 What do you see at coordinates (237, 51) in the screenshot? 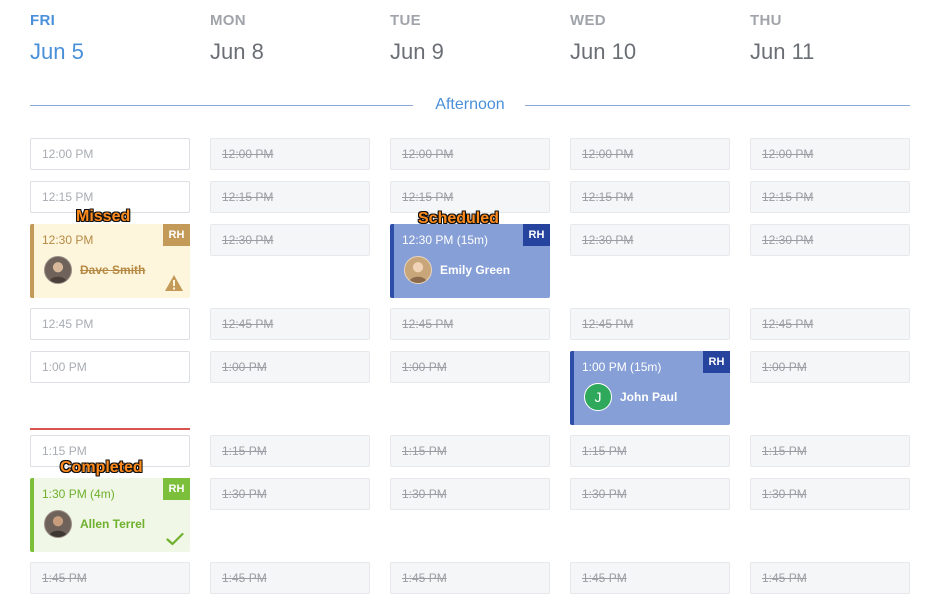
I see `day-date: Jun 8` at bounding box center [237, 51].